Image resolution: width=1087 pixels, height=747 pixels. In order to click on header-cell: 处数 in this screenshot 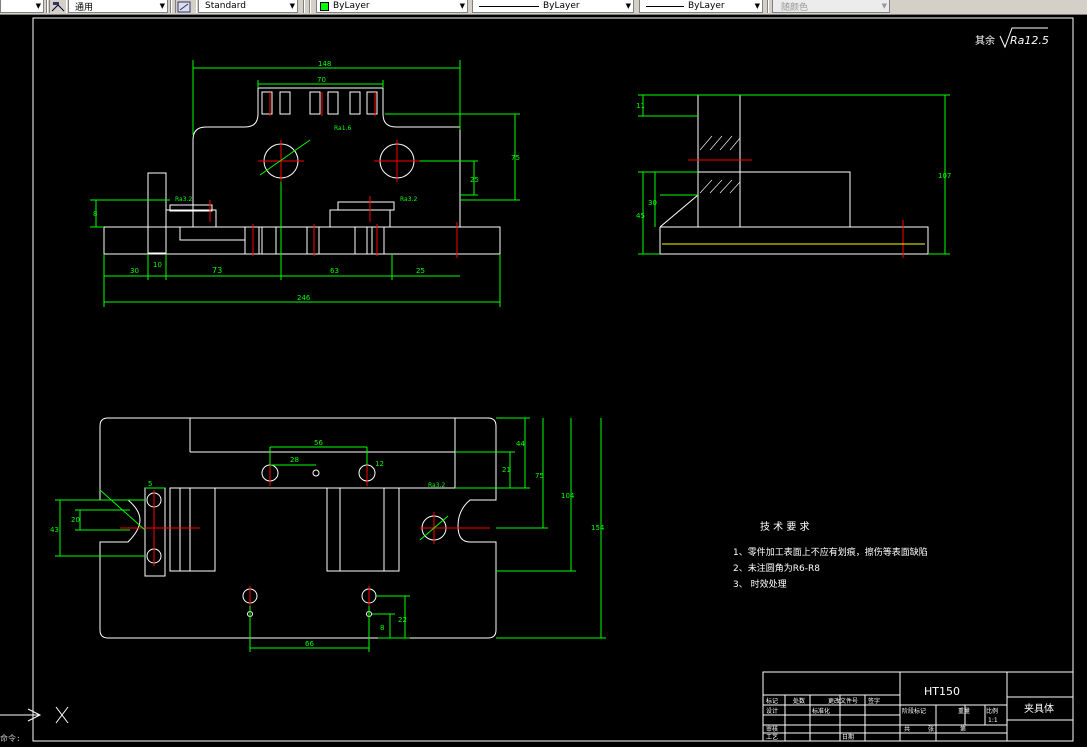, I will do `click(799, 701)`.